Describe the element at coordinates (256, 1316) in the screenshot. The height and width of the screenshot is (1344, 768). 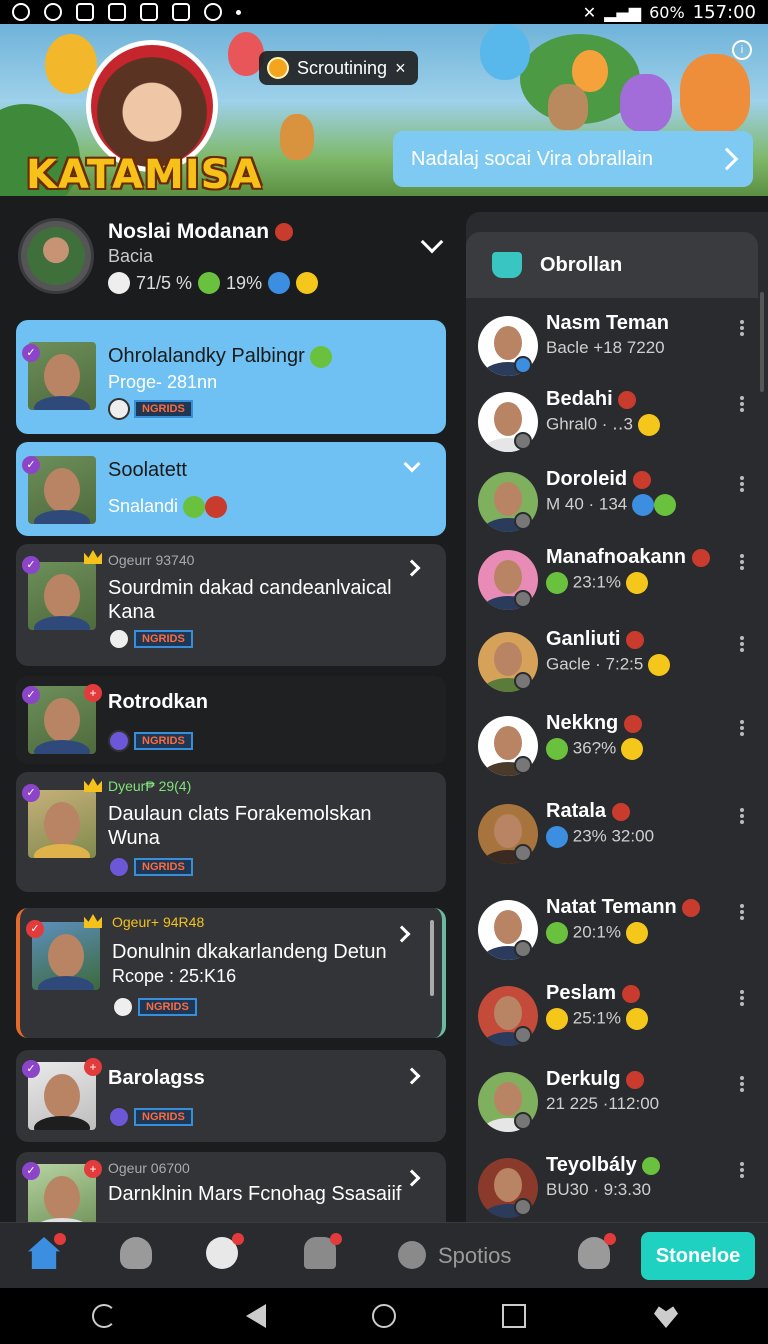
I see `back-icon` at that location.